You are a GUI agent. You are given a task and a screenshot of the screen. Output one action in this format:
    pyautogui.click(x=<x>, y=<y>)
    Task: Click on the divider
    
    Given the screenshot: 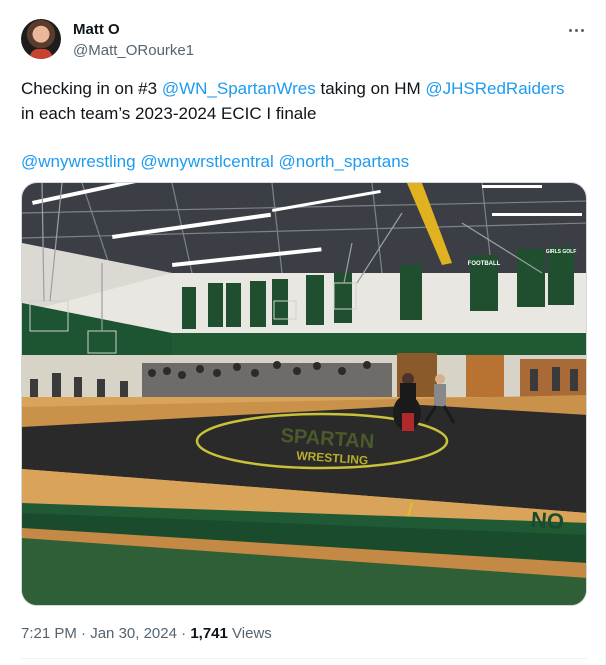 What is the action you would take?
    pyautogui.click(x=304, y=658)
    